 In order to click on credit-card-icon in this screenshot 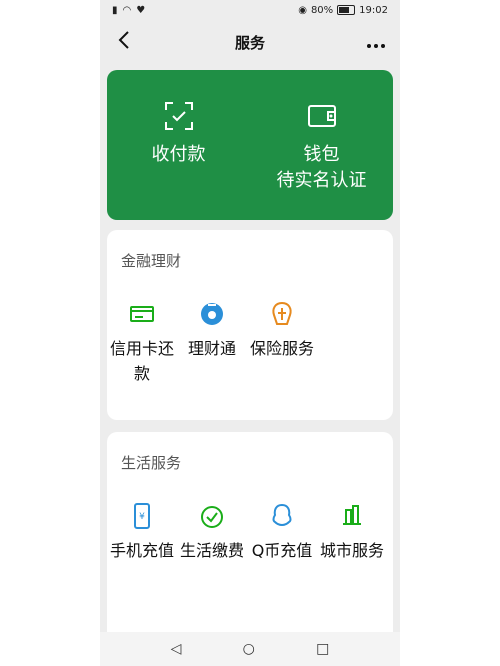, I will do `click(142, 314)`.